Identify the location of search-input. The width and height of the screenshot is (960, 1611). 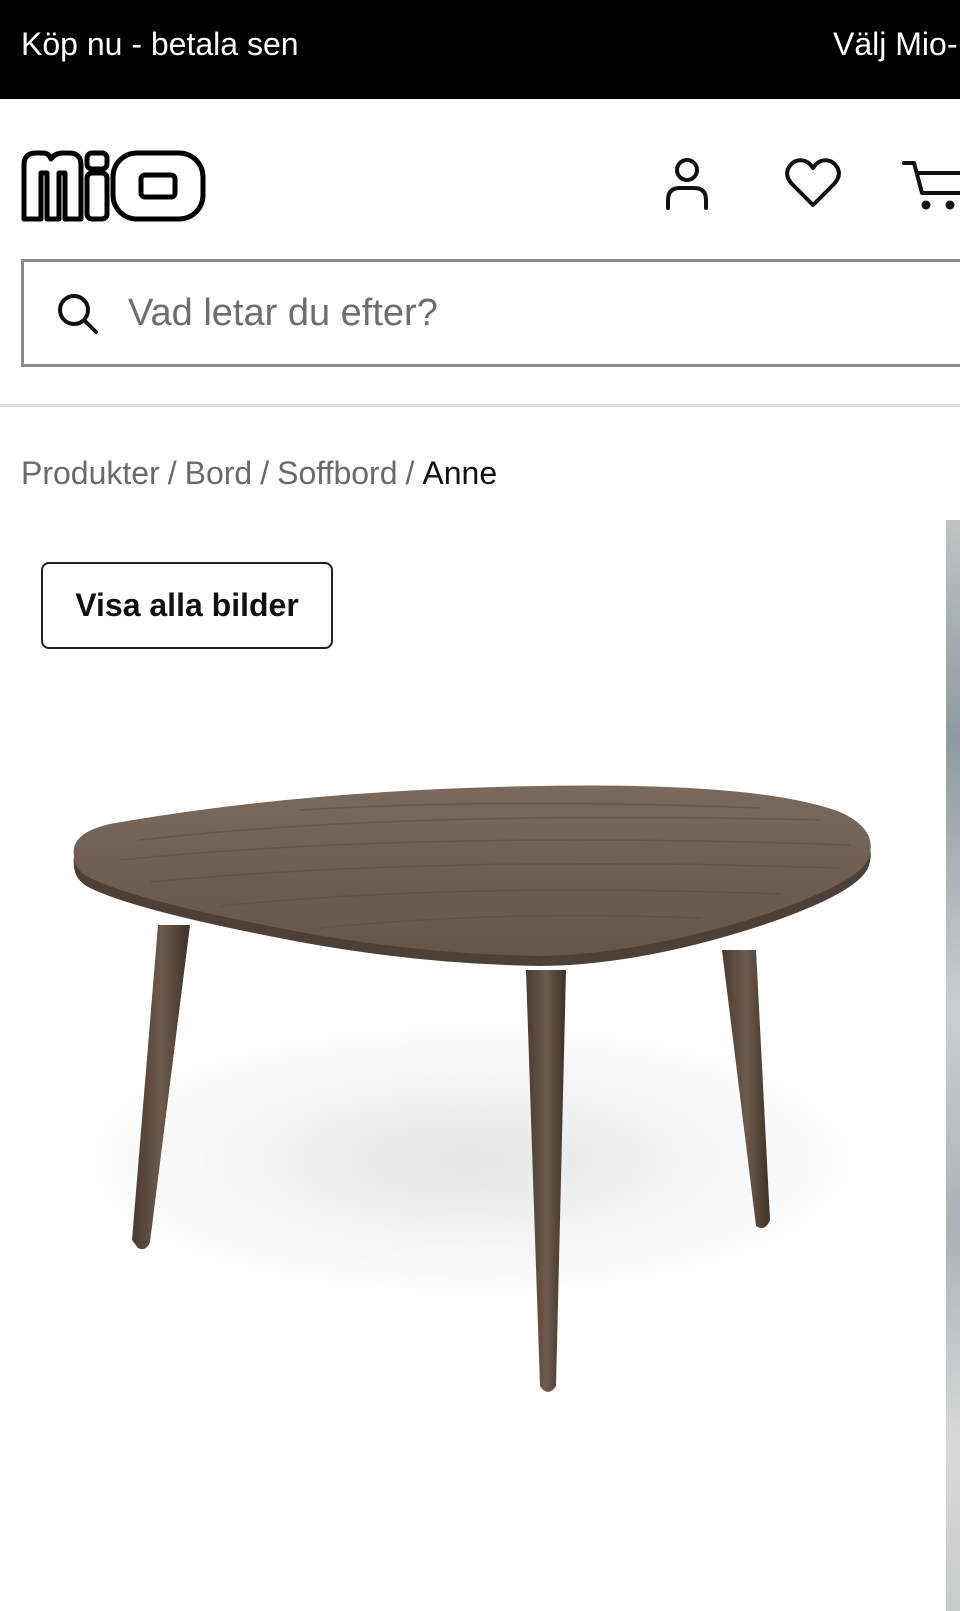
(528, 313).